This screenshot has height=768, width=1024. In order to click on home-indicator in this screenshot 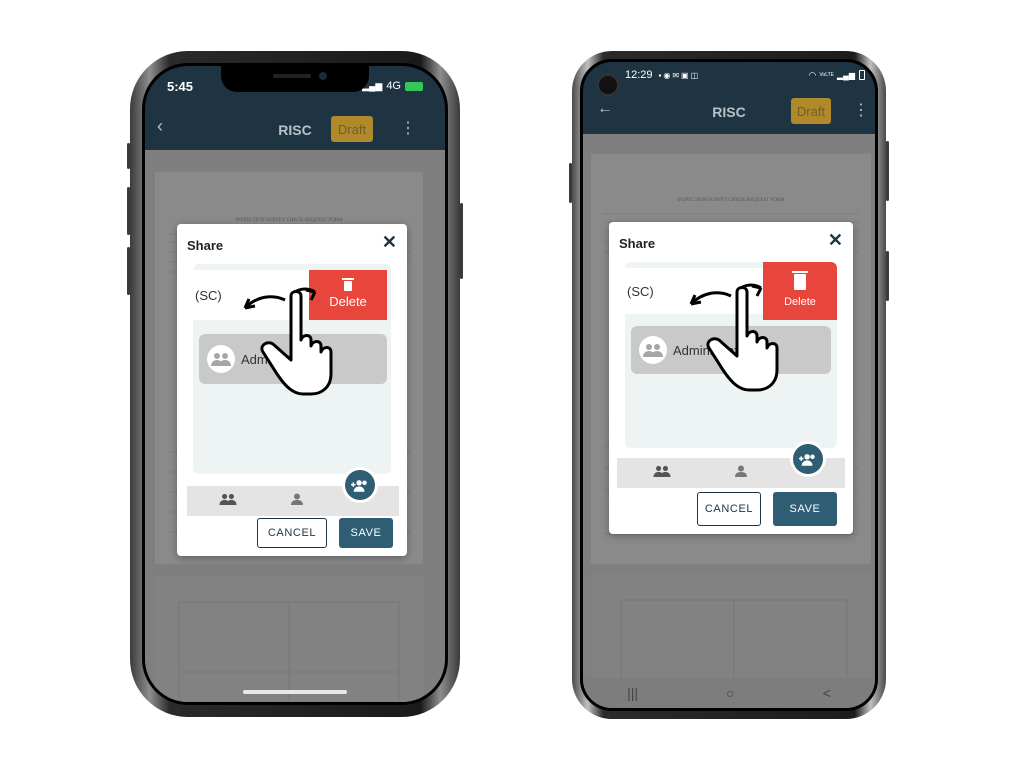, I will do `click(295, 692)`.